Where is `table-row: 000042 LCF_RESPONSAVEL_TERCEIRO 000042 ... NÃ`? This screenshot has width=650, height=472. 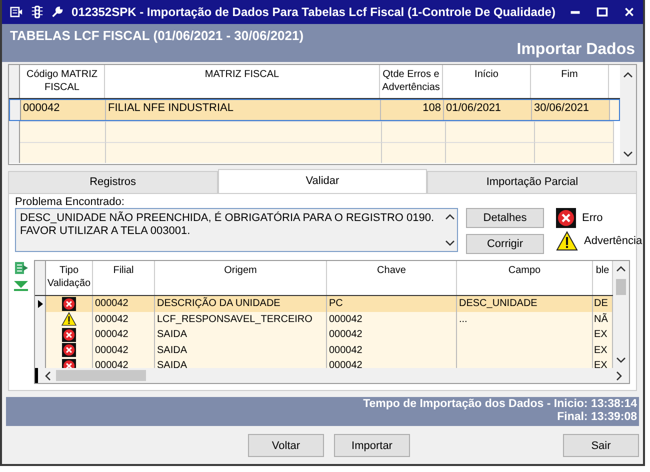
table-row: 000042 LCF_RESPONSAVEL_TERCEIRO 000042 ... NÃ is located at coordinates (324, 319).